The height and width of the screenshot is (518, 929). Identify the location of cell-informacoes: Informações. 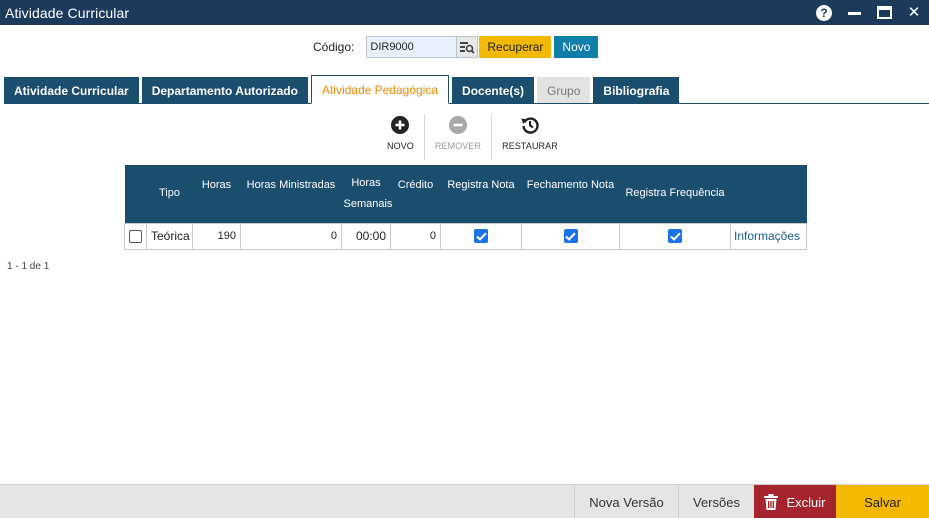
(768, 236).